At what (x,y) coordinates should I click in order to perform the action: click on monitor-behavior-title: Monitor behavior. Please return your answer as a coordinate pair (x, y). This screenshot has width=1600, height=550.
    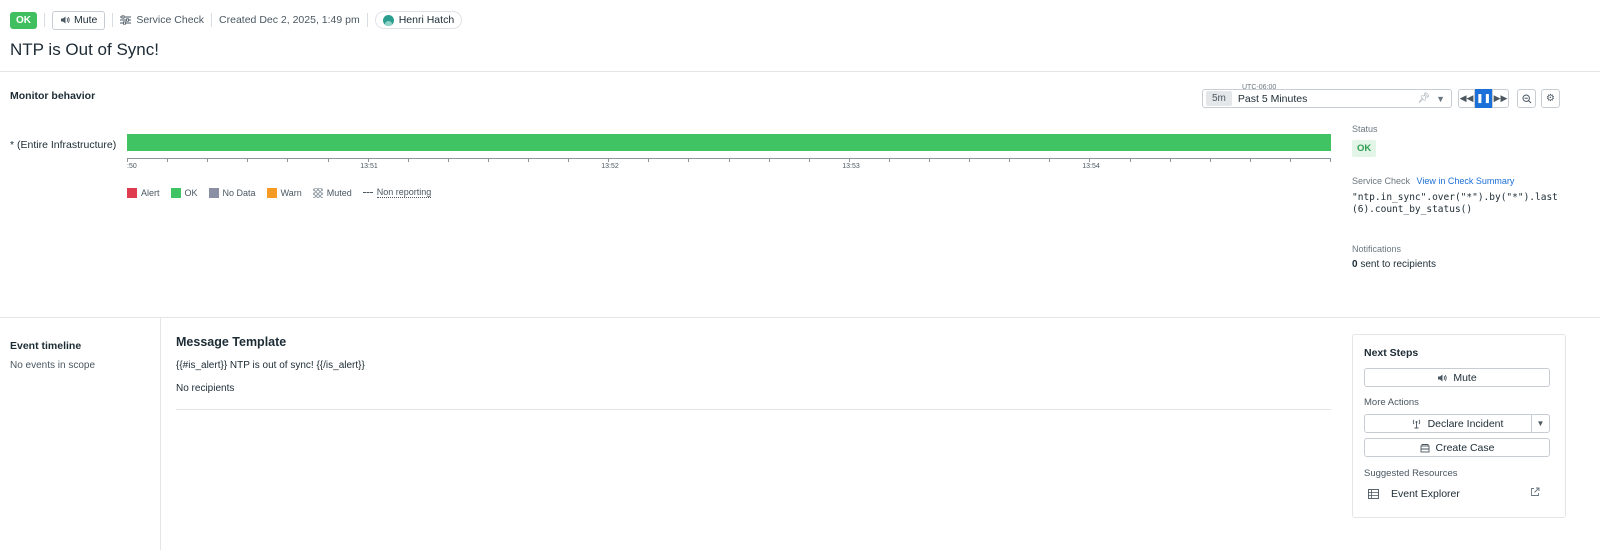
    Looking at the image, I should click on (53, 96).